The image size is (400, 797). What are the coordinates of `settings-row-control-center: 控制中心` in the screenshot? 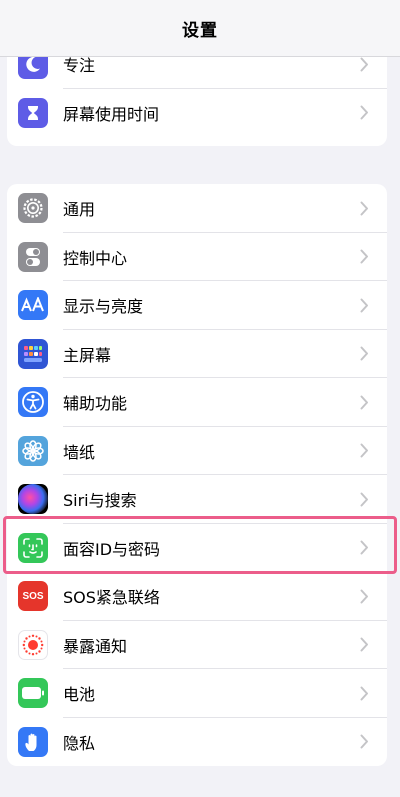 It's located at (197, 257).